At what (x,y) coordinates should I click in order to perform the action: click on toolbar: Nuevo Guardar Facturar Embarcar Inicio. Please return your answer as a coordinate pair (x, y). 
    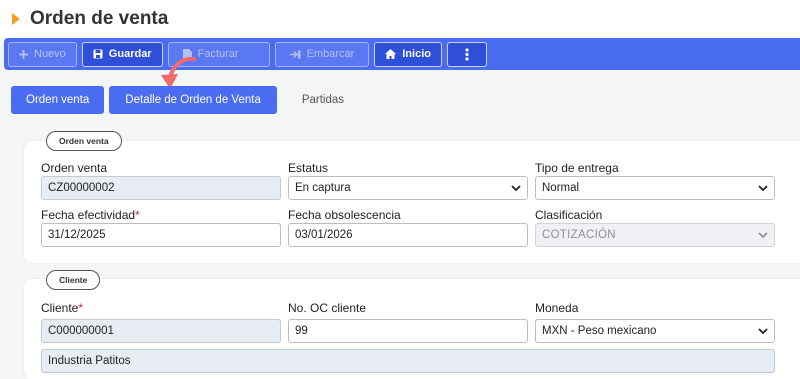
    Looking at the image, I should click on (402, 54).